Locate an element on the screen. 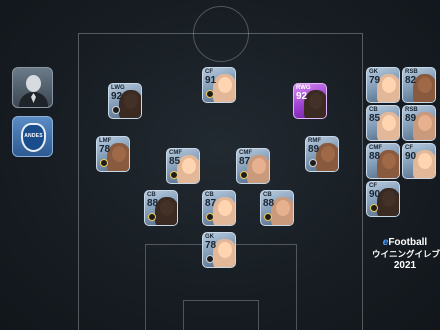  logo-brand-text: Football is located at coordinates (408, 242).